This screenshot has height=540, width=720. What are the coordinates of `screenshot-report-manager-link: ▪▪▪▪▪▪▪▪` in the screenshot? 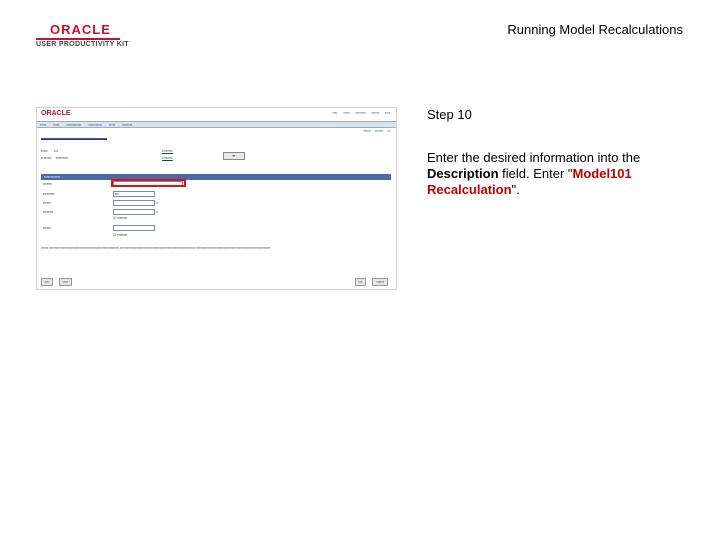 It's located at (167, 151).